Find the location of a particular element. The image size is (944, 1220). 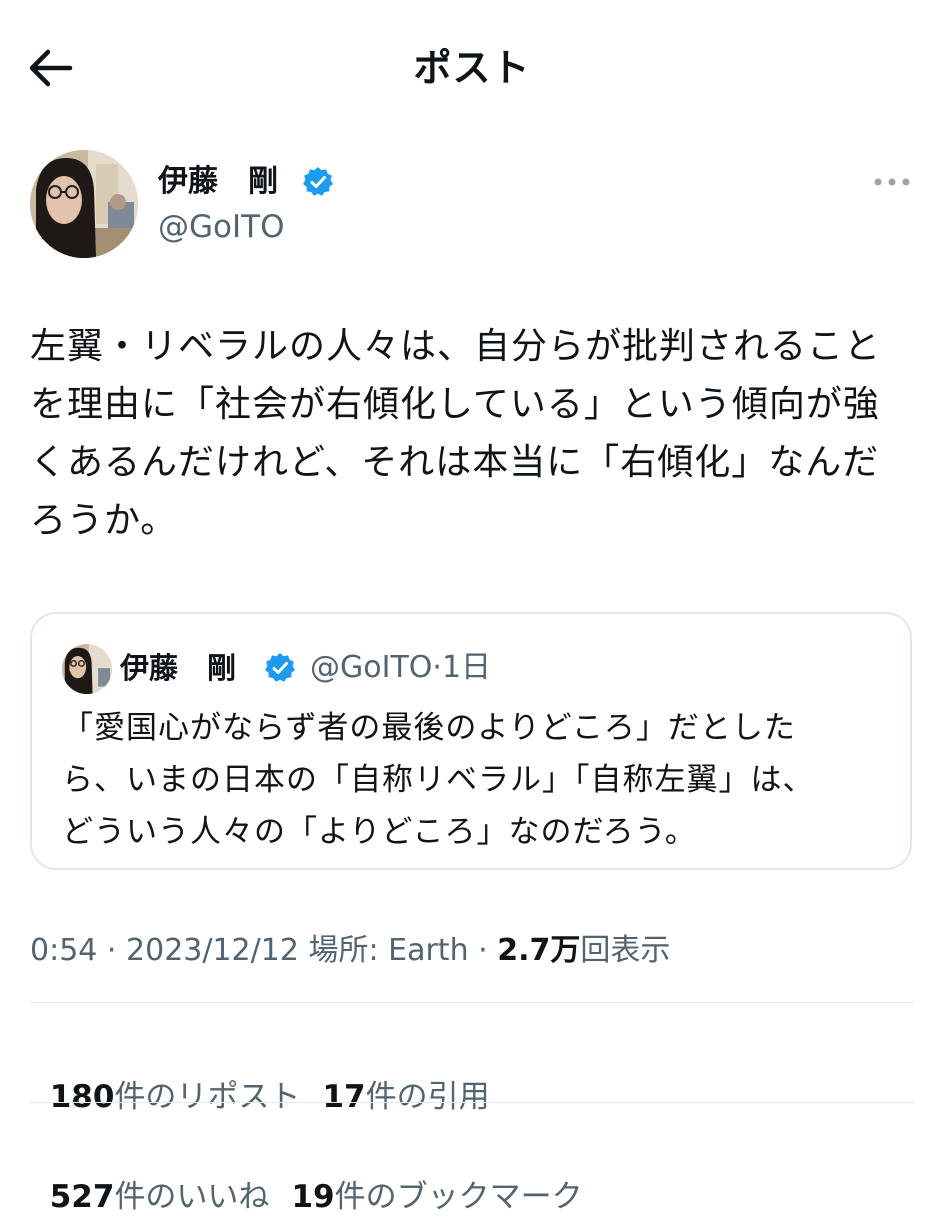

quote-count-link: 17件の引用 is located at coordinates (405, 1097).